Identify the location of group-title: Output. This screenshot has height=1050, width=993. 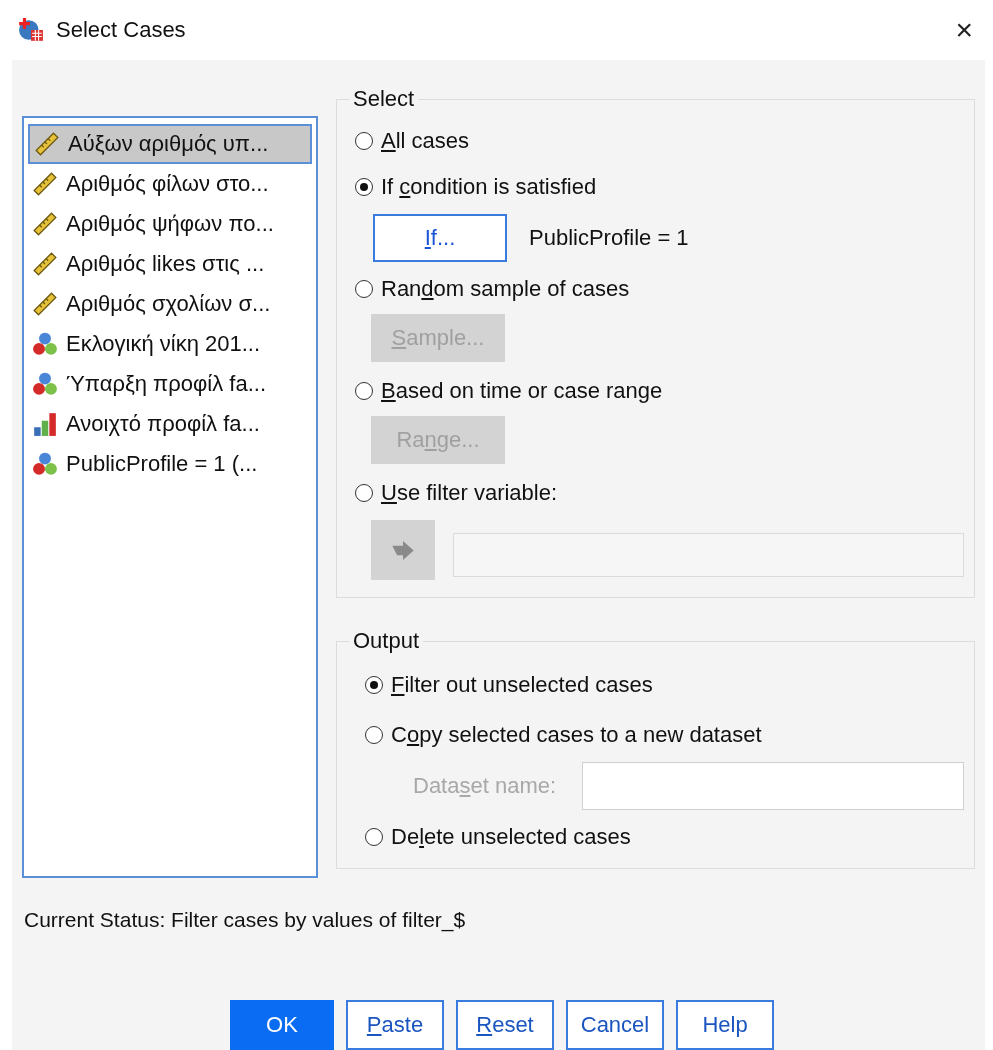
(386, 641).